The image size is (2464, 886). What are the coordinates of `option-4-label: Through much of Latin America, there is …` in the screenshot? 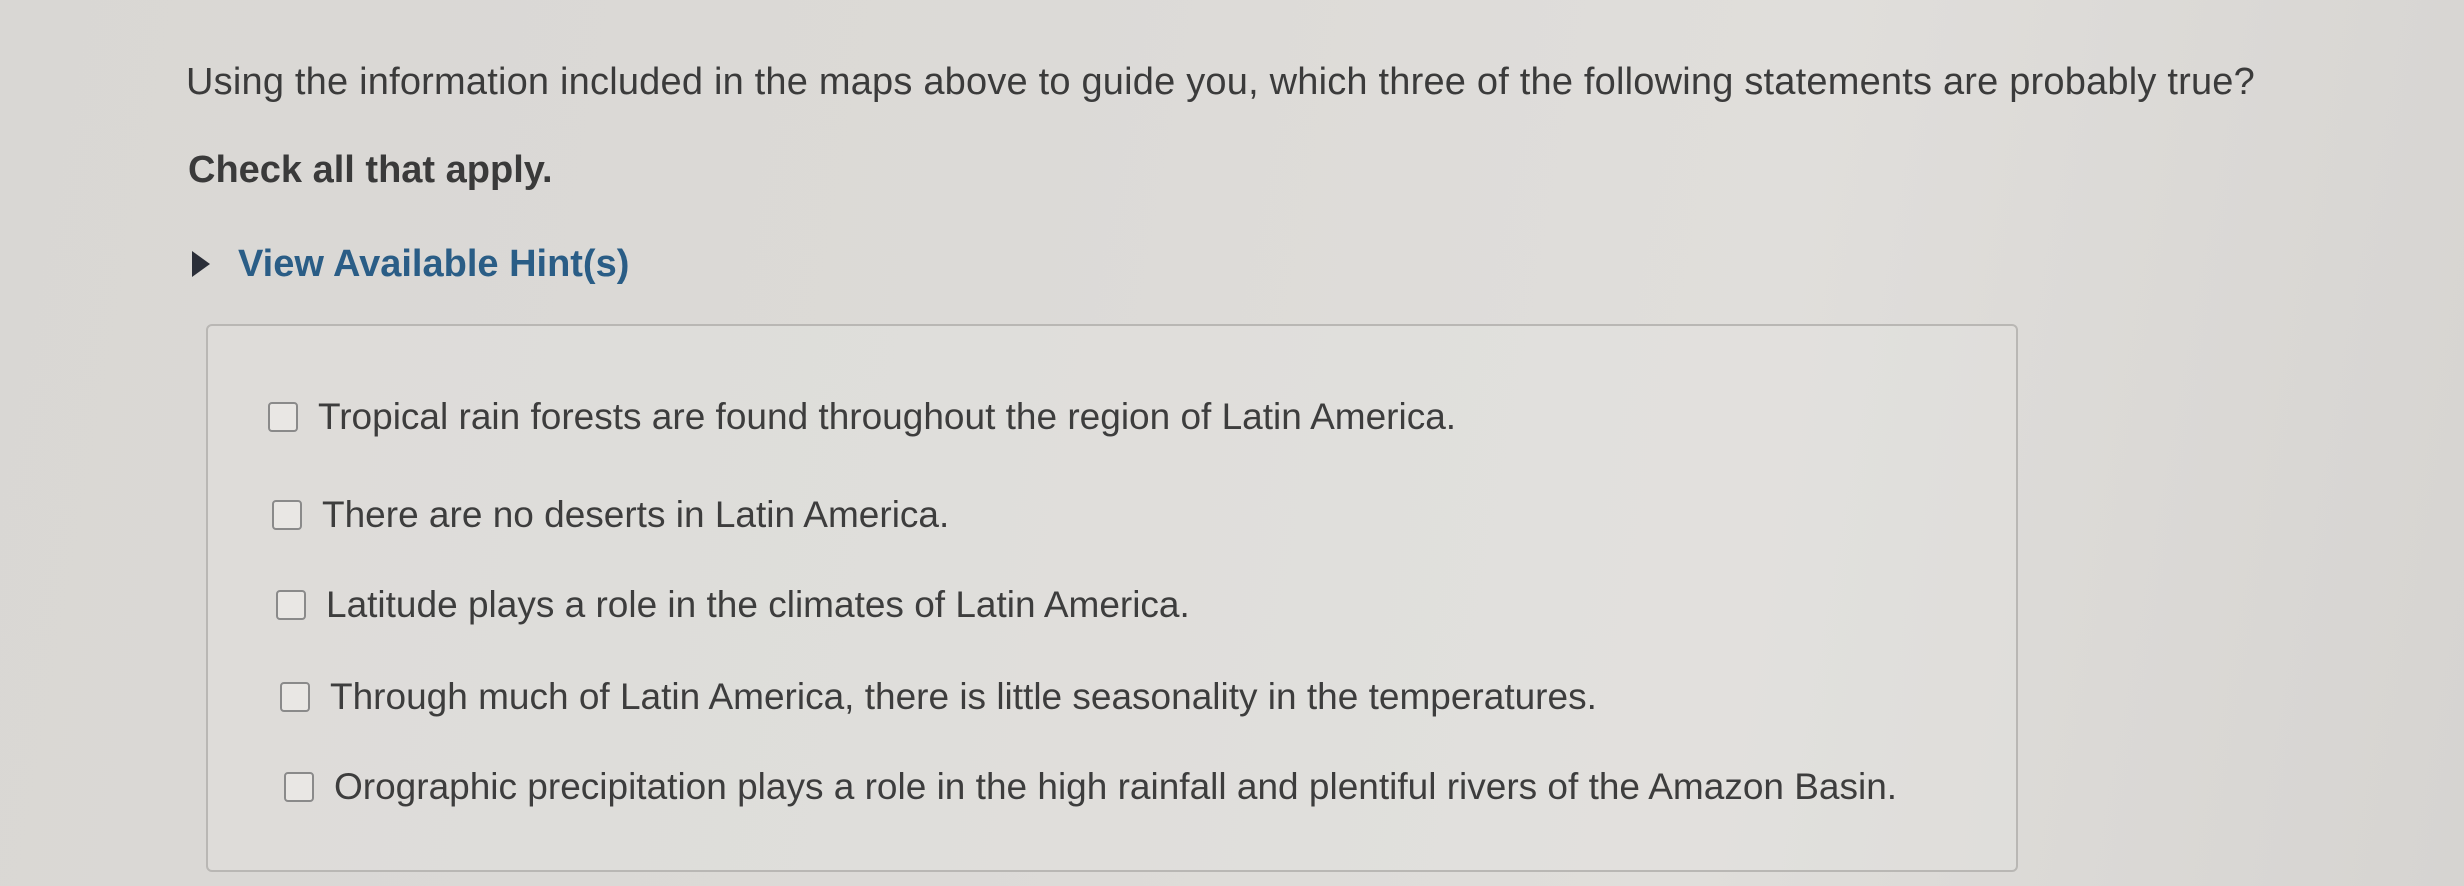 It's located at (963, 696).